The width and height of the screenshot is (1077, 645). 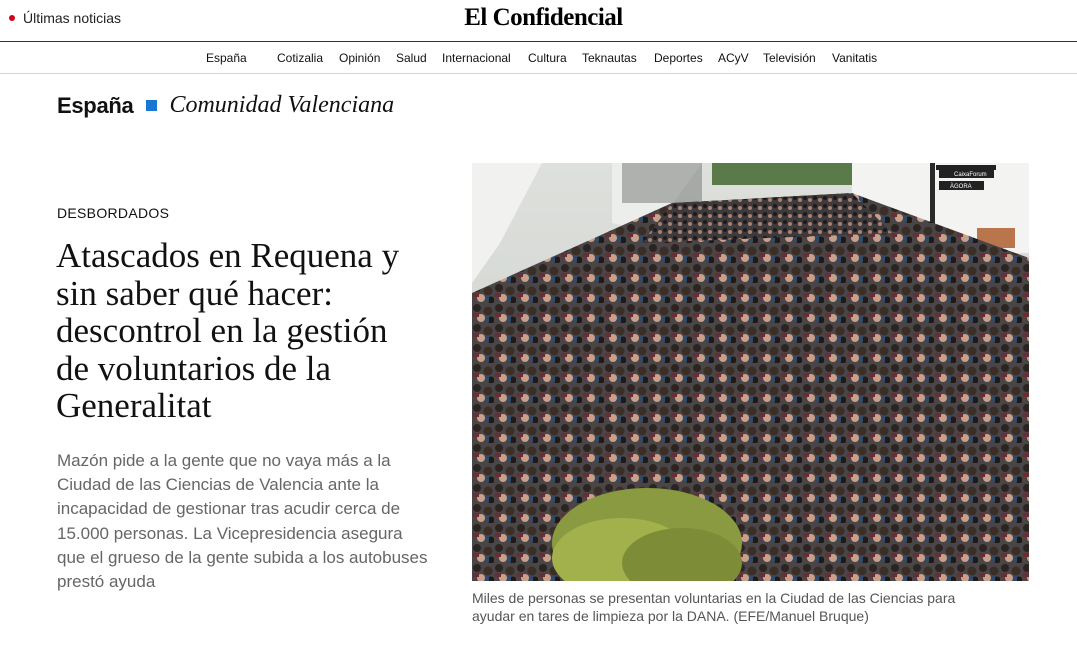 I want to click on headline-line: sin saber qué hacer:, so click(x=194, y=293).